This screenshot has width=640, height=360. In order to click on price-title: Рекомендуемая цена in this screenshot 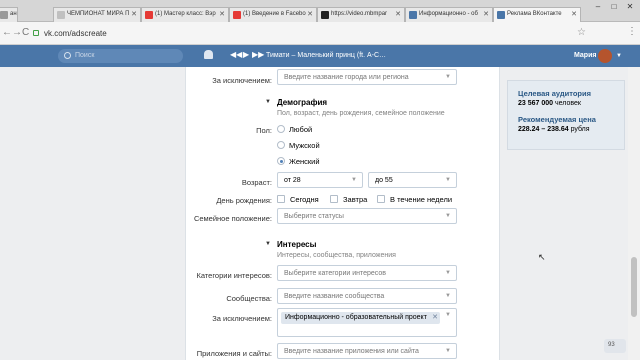, I will do `click(557, 119)`.